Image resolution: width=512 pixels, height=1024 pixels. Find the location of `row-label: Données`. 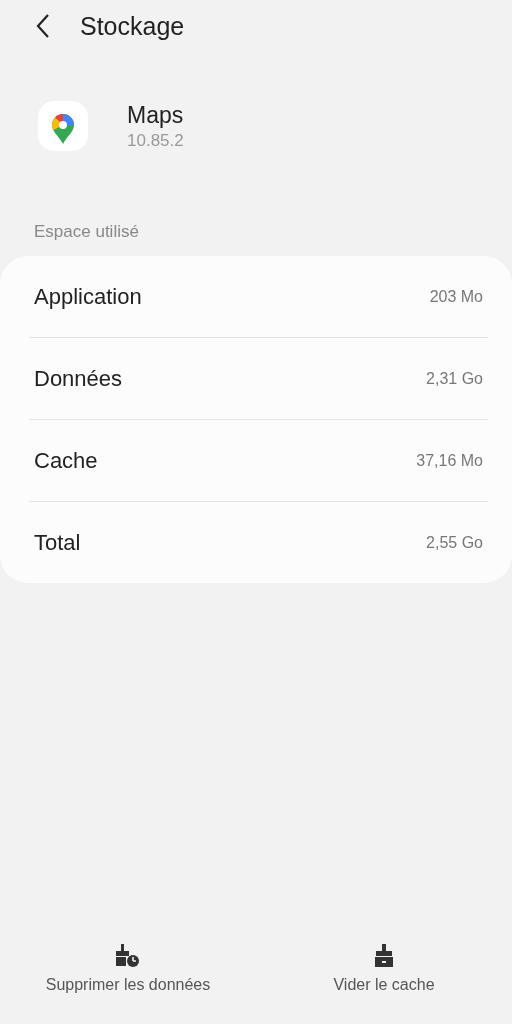

row-label: Données is located at coordinates (78, 378).